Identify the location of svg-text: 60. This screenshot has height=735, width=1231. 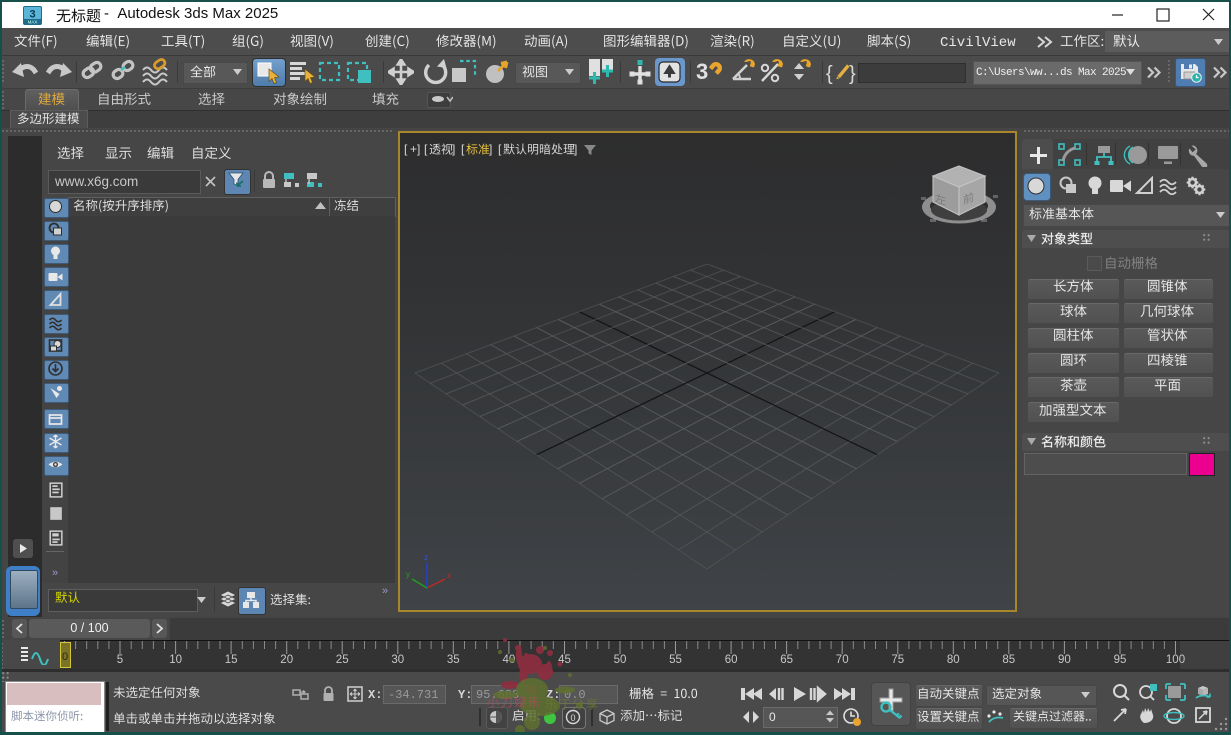
(731, 660).